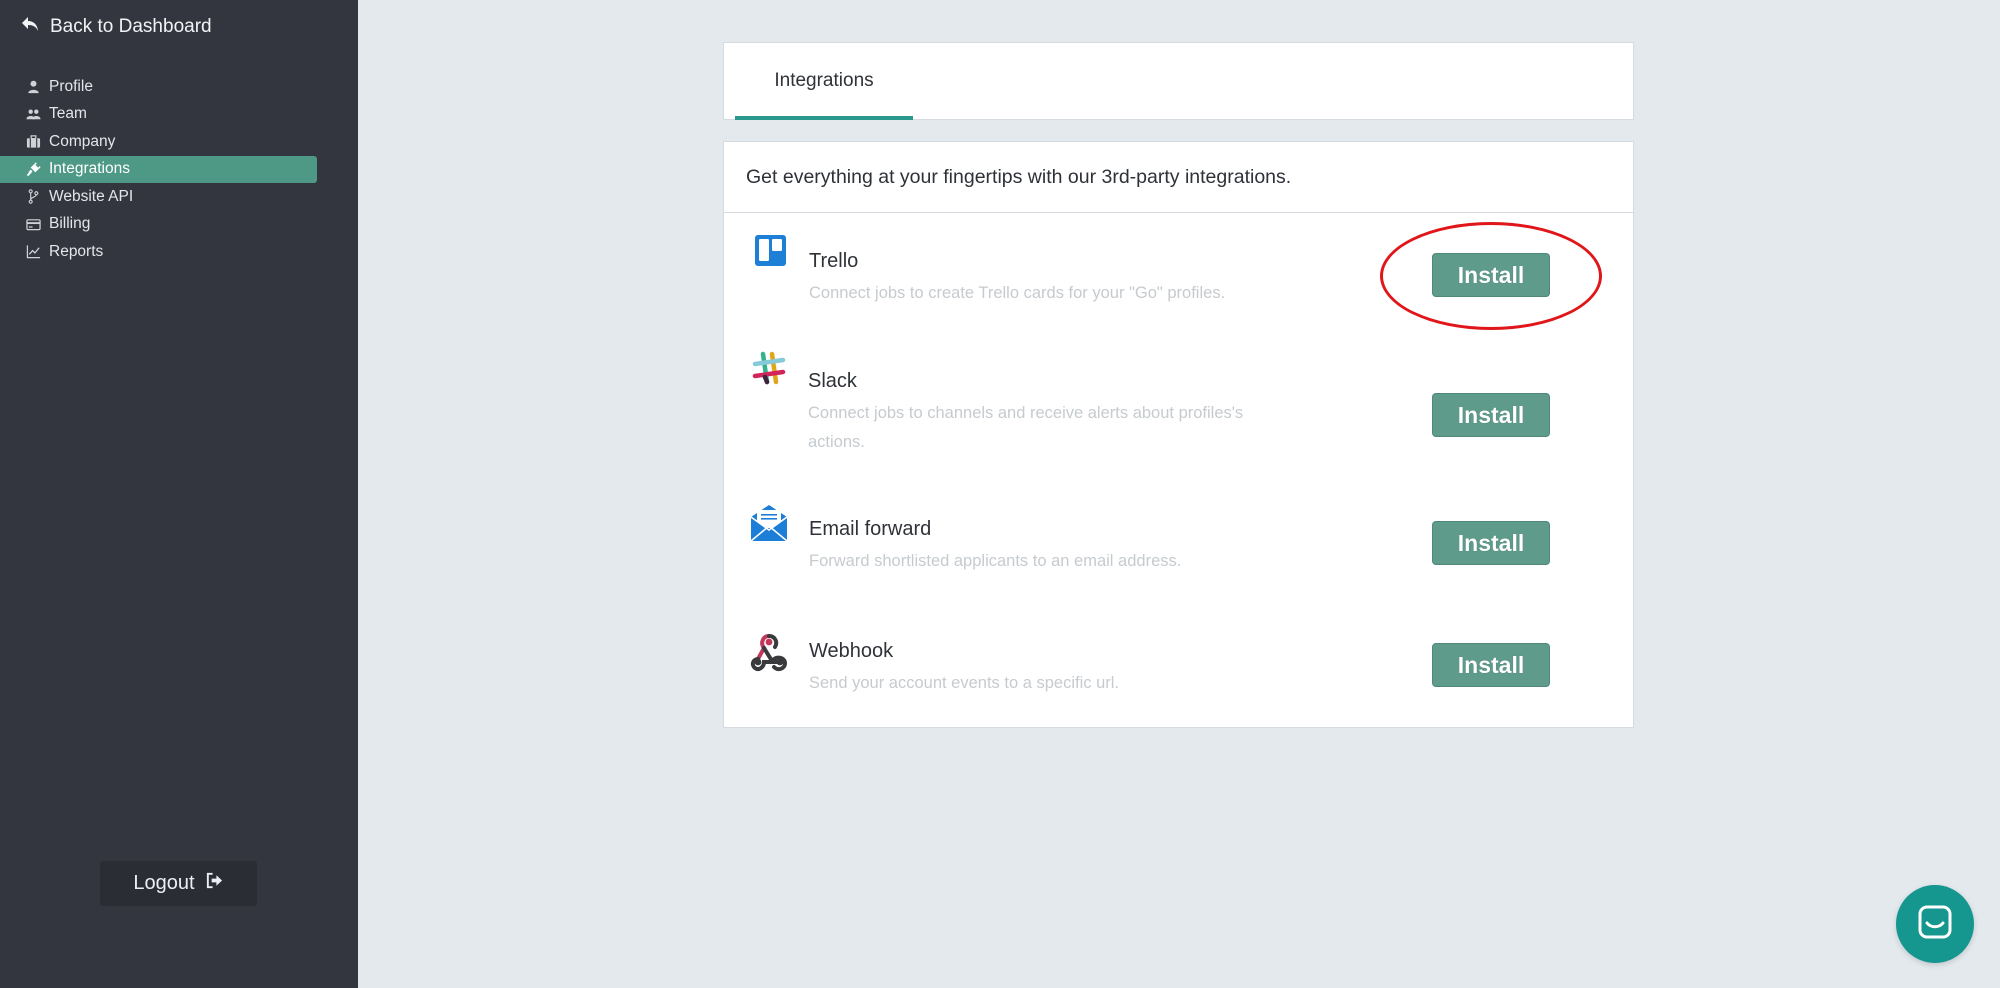 Image resolution: width=2000 pixels, height=988 pixels. What do you see at coordinates (824, 81) in the screenshot?
I see `tab-integrations: Integrations` at bounding box center [824, 81].